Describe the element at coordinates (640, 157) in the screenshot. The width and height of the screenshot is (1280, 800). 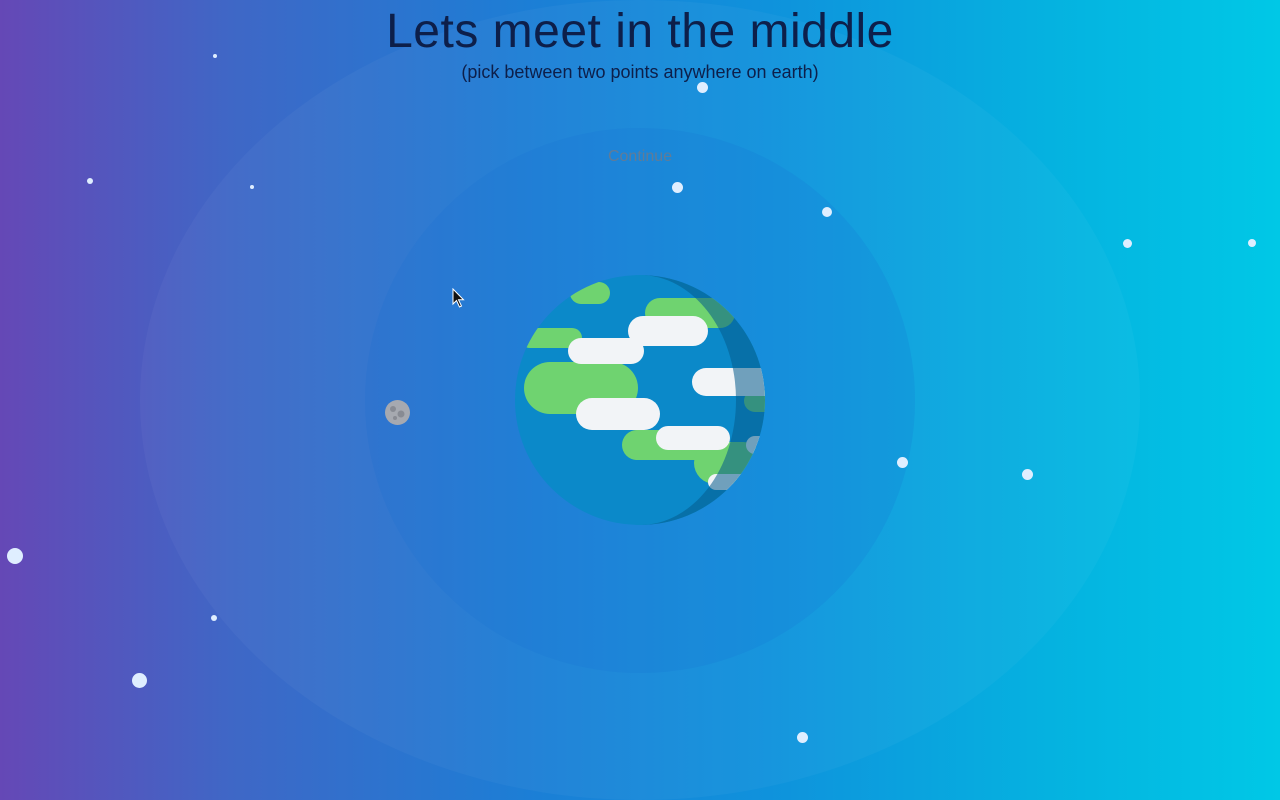
I see `continue-button: Continue` at that location.